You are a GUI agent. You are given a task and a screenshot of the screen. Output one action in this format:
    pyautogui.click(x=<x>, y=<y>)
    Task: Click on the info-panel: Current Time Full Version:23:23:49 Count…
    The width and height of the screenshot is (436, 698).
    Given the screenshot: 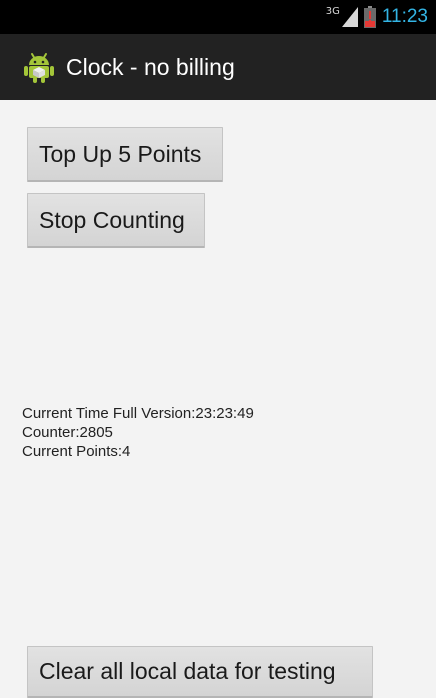 What is the action you would take?
    pyautogui.click(x=138, y=432)
    